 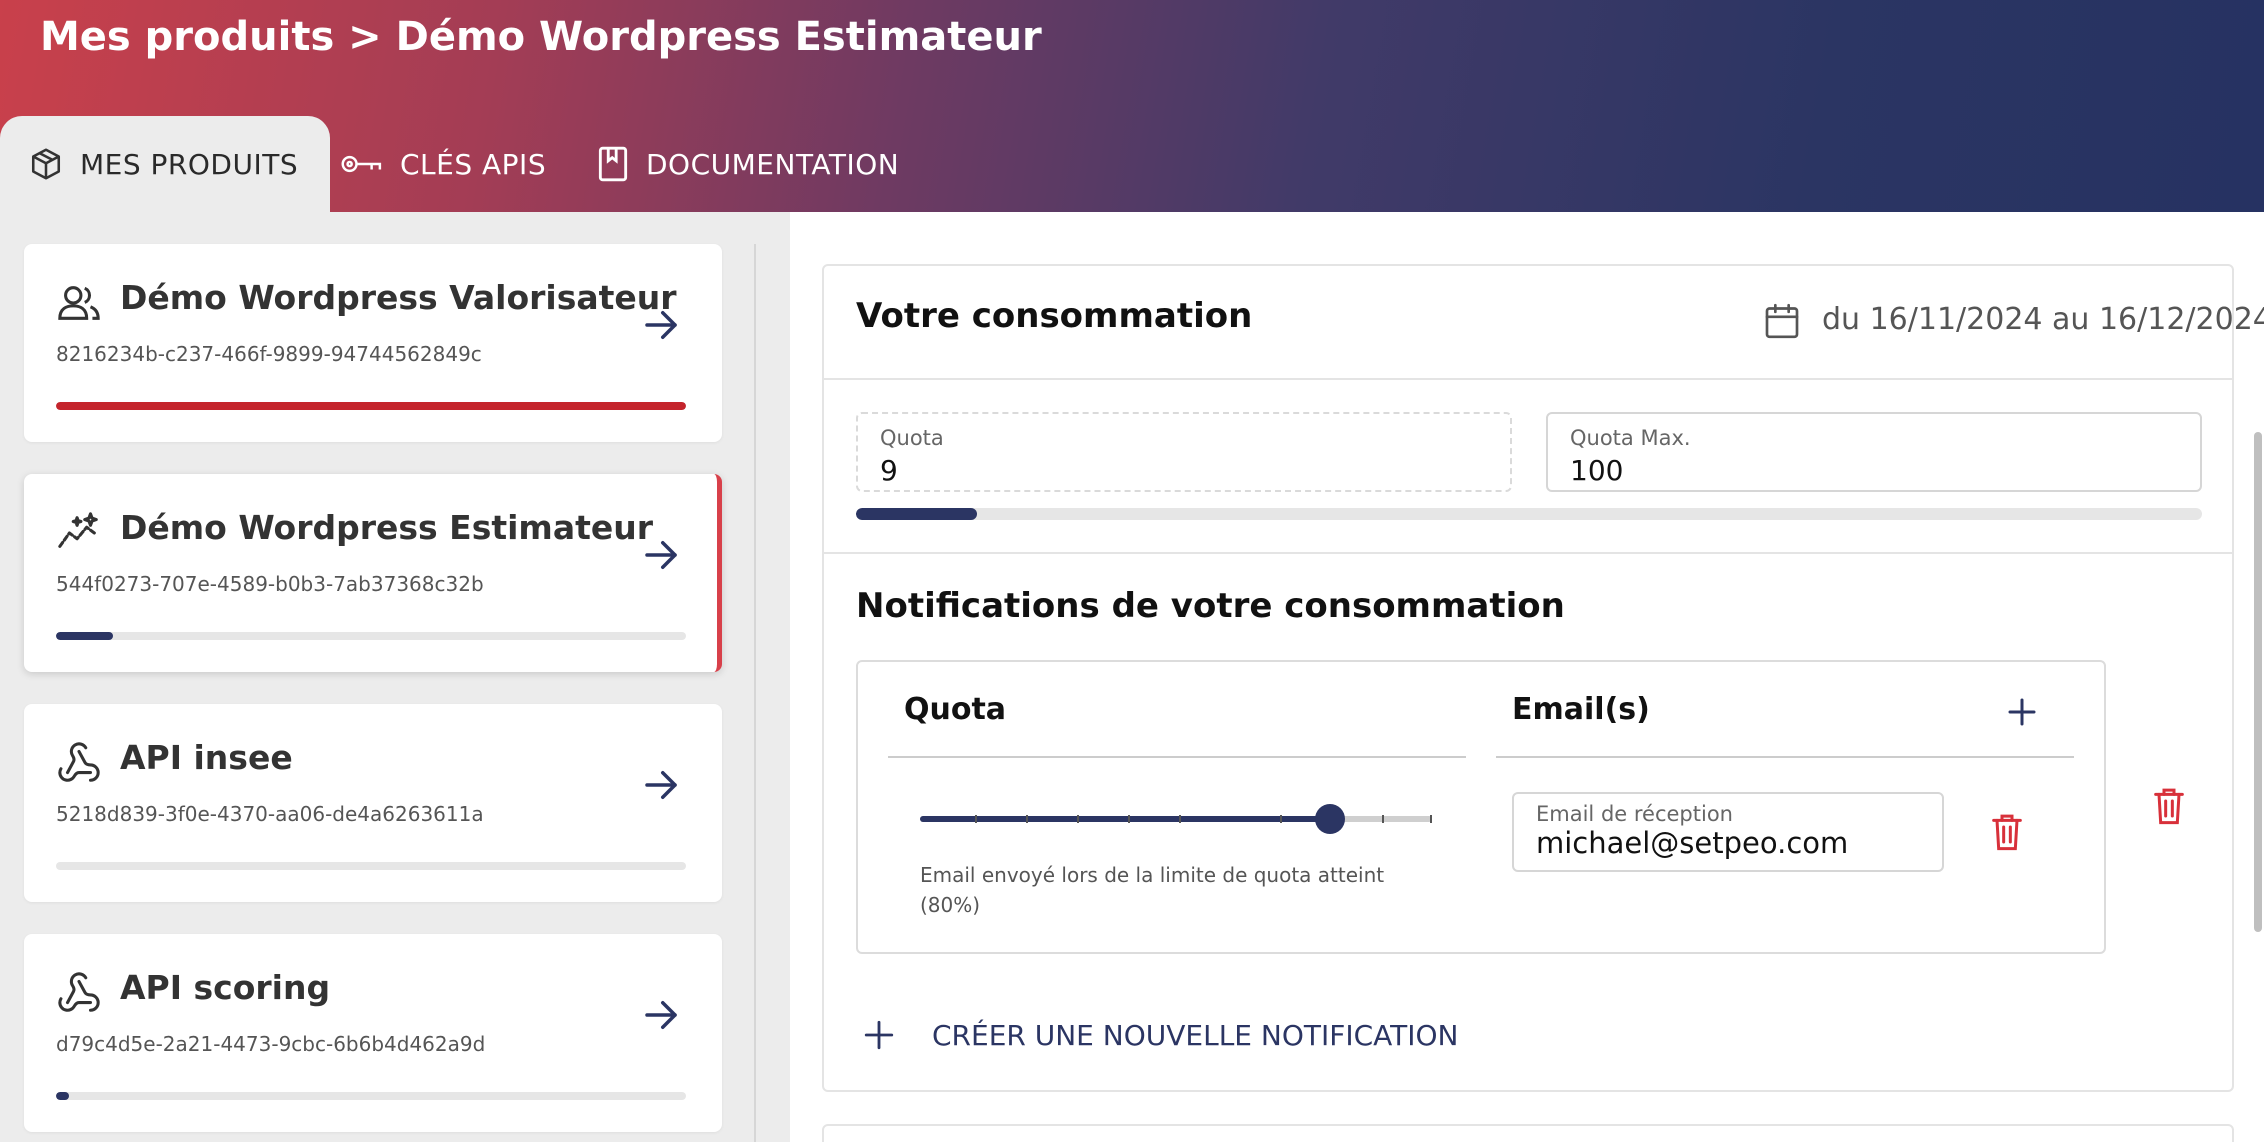 I want to click on email-field: Email de réception michael@setpeo.com, so click(x=1728, y=832).